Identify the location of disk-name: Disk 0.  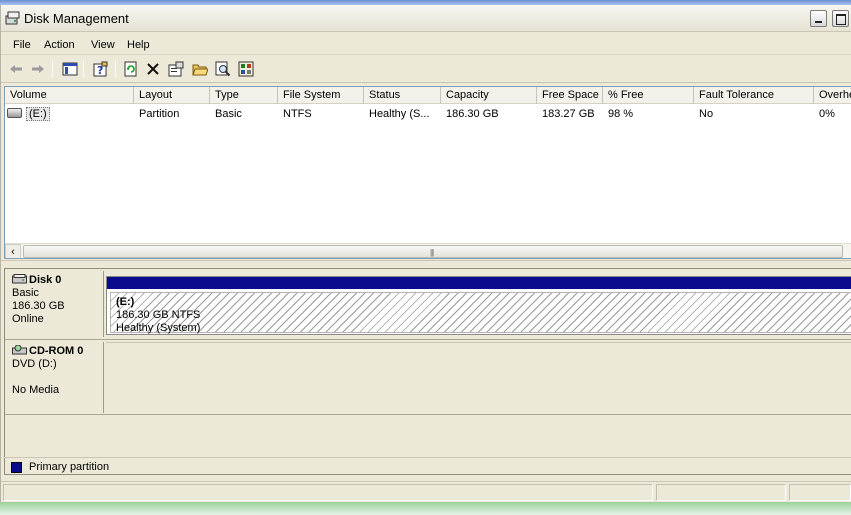
(45, 280).